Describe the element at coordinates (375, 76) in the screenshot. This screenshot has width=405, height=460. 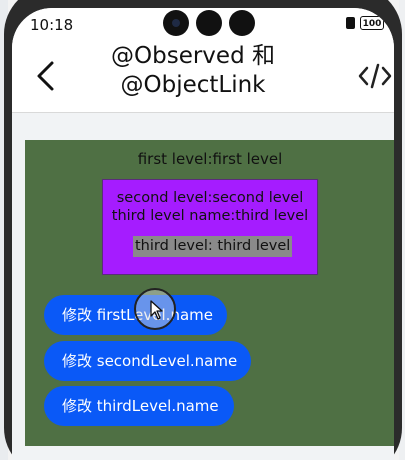
I see `code-brackets-icon` at that location.